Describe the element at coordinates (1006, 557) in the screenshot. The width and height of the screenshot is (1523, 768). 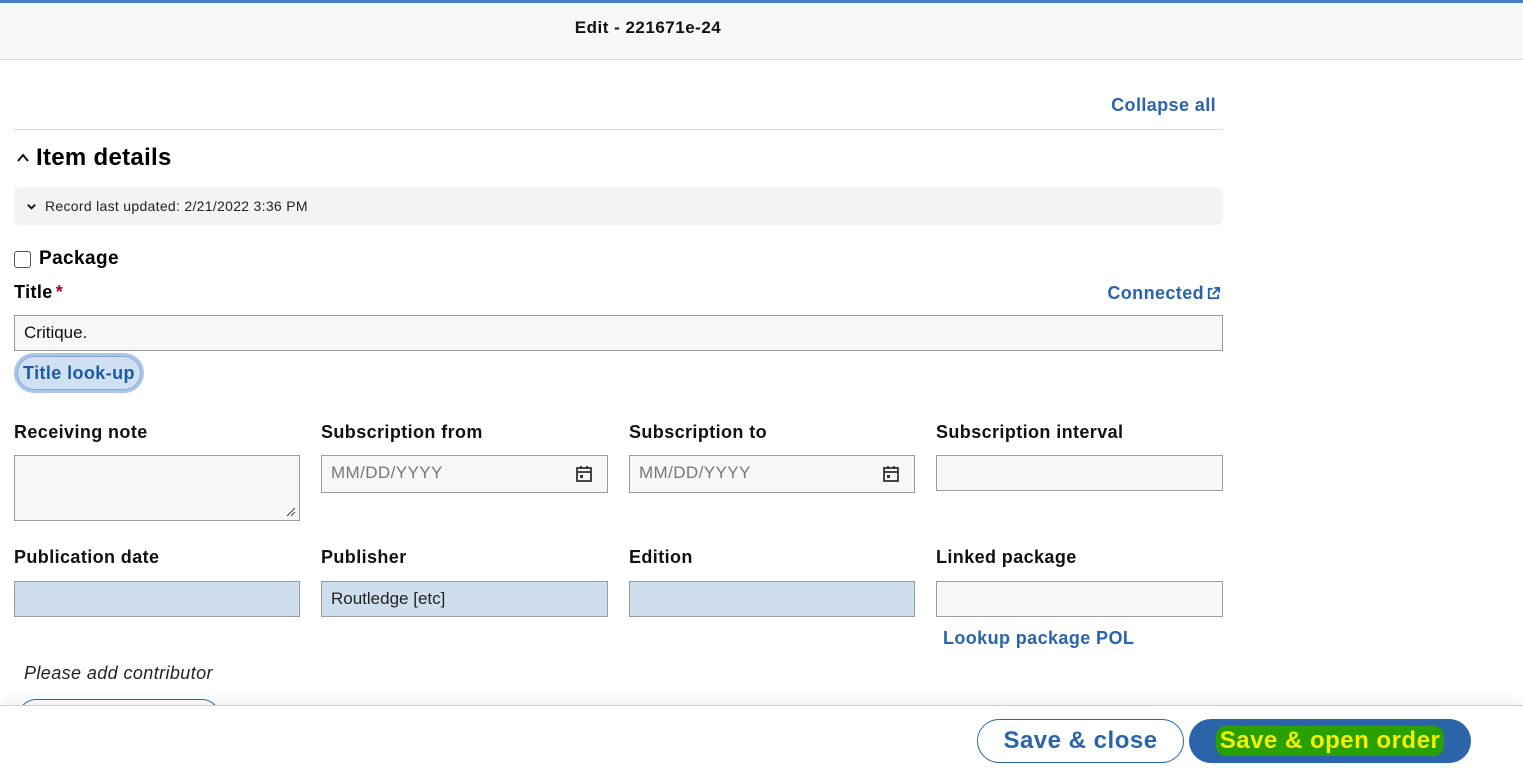
I see `linked-package-label: Linked package` at that location.